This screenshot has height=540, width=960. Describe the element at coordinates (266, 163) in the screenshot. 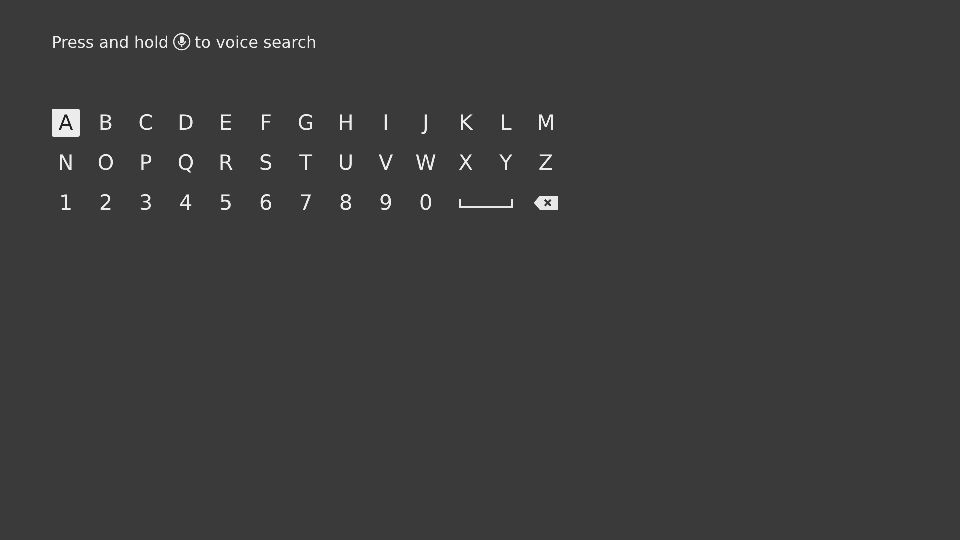

I see `keyboard-key: S` at that location.